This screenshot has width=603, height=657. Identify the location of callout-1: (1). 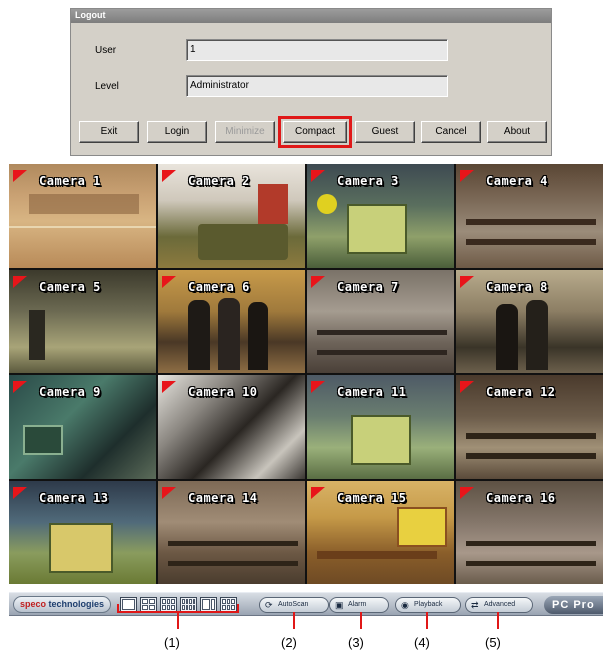
(172, 642).